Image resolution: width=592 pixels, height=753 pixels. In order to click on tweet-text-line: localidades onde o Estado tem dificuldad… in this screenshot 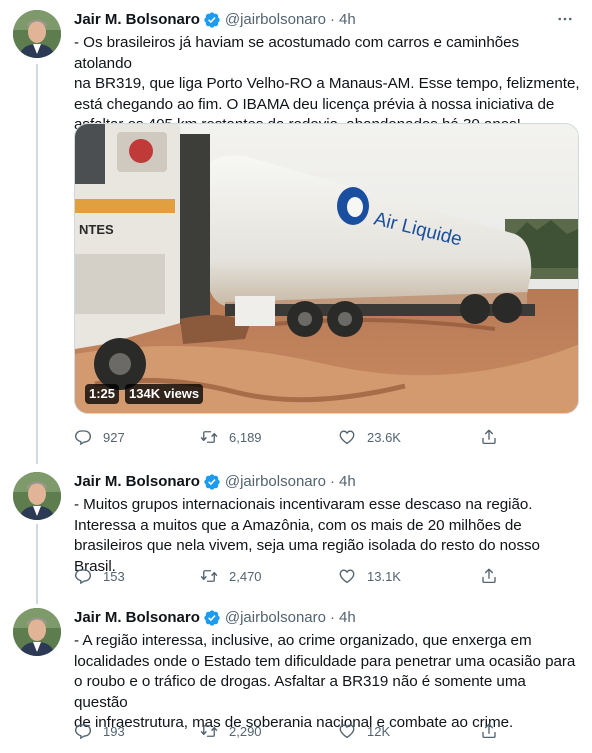, I will do `click(325, 661)`.